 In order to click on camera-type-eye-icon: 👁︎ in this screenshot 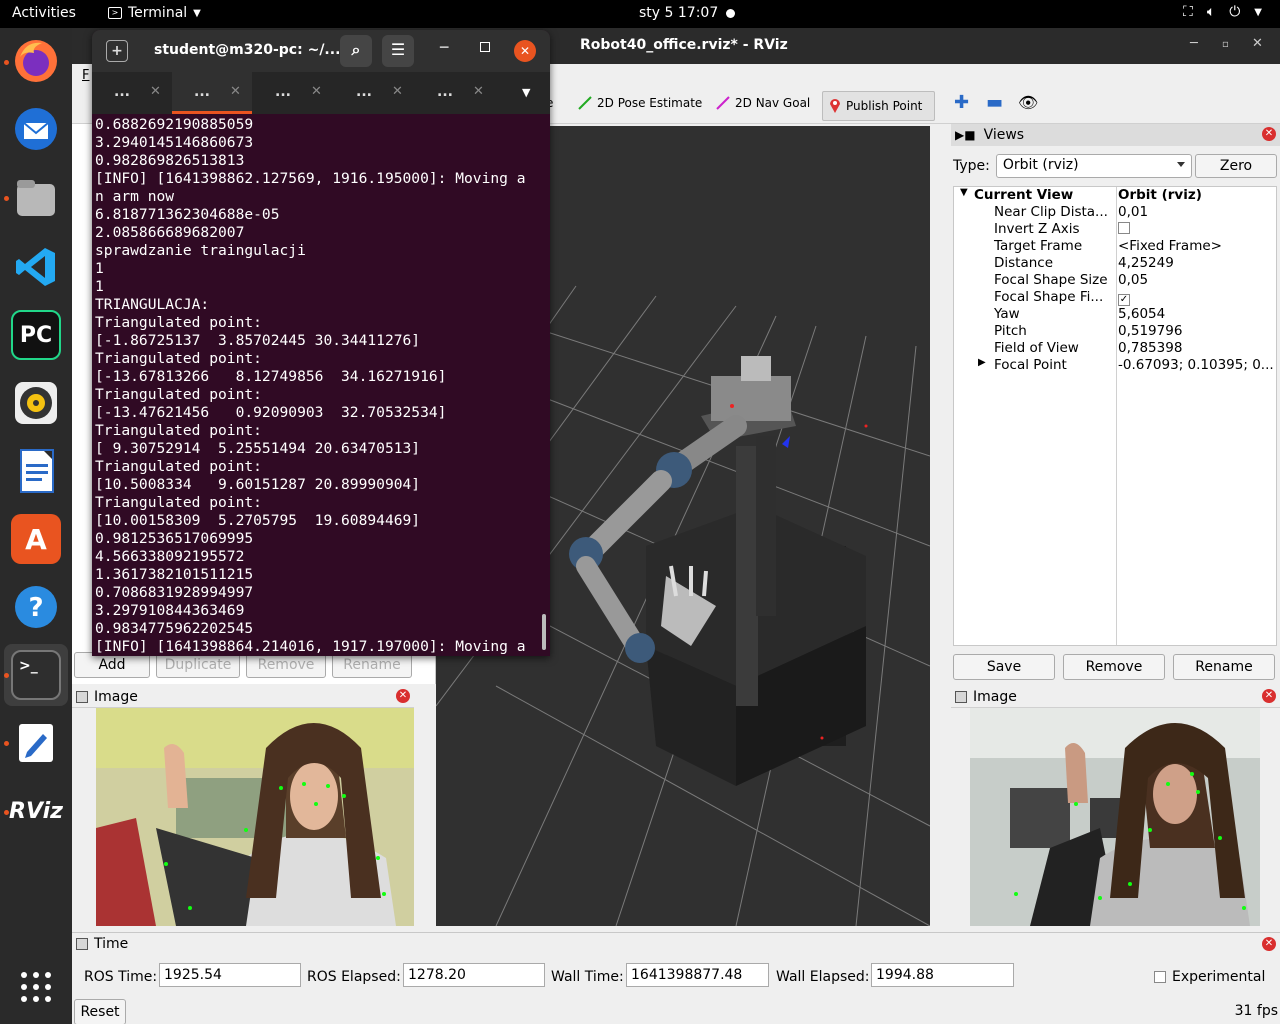, I will do `click(1028, 102)`.